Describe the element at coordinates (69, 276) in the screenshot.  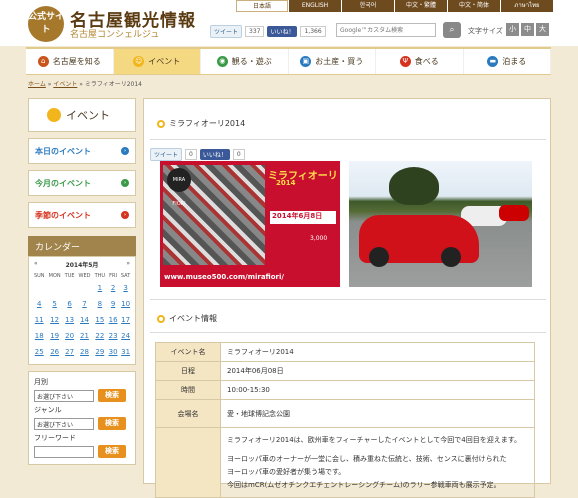
I see `weekday: TUE` at that location.